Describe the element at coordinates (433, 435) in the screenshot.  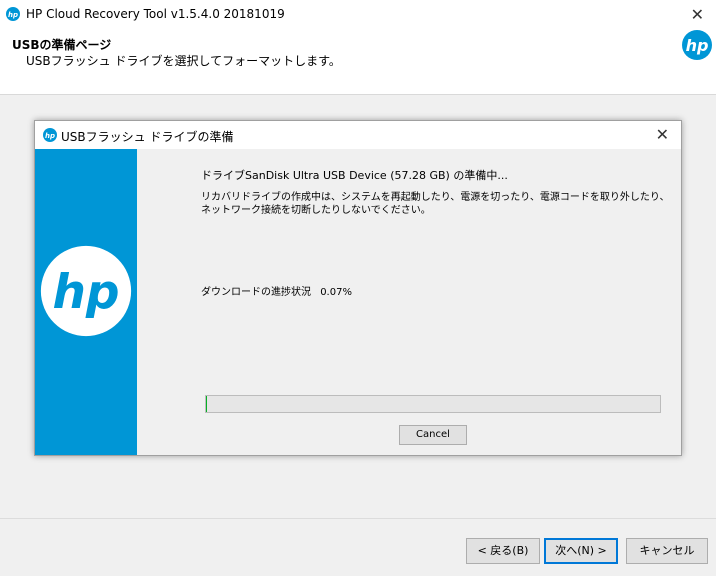
I see `dialog-cancel-button: Cancel` at that location.